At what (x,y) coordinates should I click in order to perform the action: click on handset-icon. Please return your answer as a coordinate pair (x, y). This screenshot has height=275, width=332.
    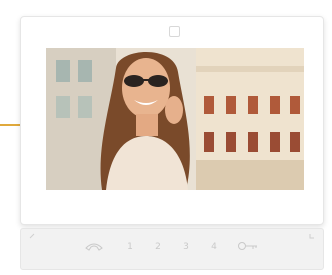
    Looking at the image, I should click on (94, 247).